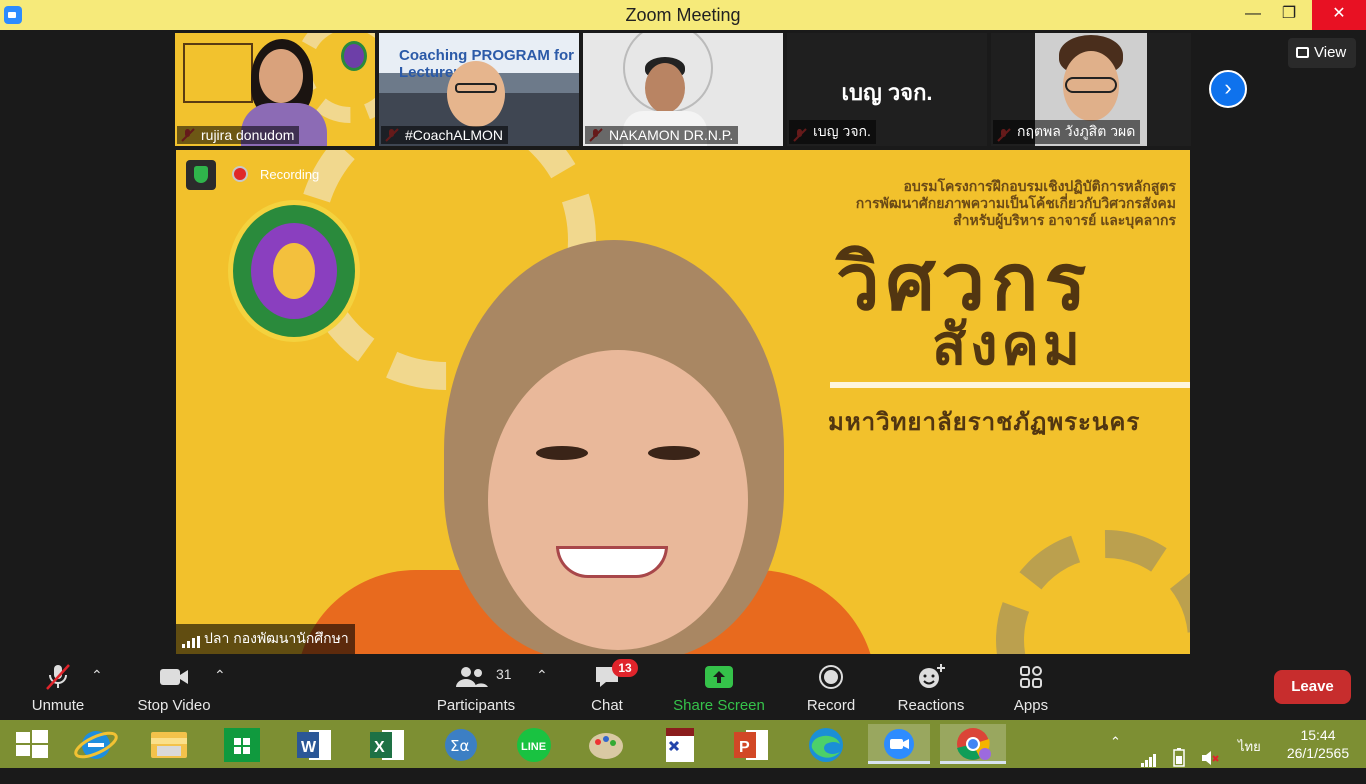 This screenshot has height=784, width=1366. I want to click on speaker-mouth, so click(612, 562).